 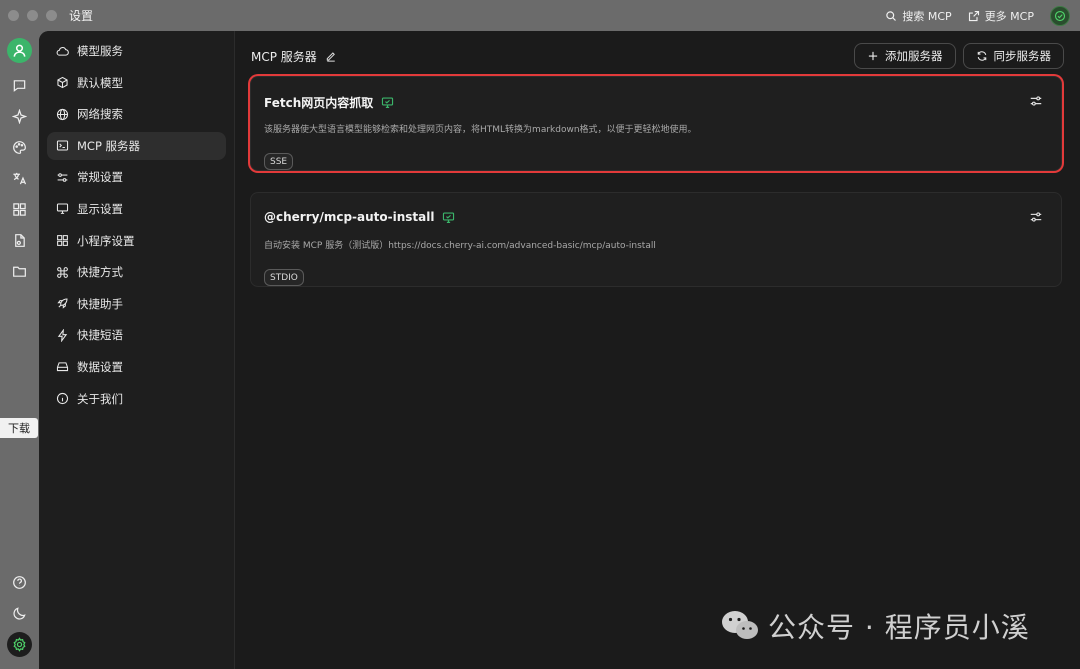 What do you see at coordinates (891, 15) in the screenshot?
I see `search-icon` at bounding box center [891, 15].